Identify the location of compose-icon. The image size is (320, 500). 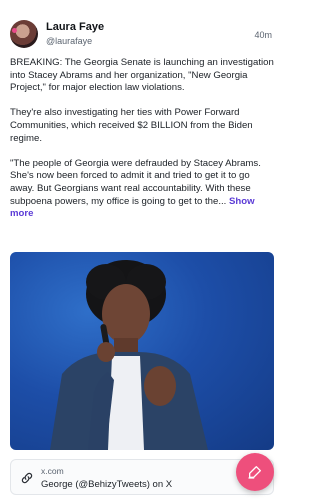
(254, 472).